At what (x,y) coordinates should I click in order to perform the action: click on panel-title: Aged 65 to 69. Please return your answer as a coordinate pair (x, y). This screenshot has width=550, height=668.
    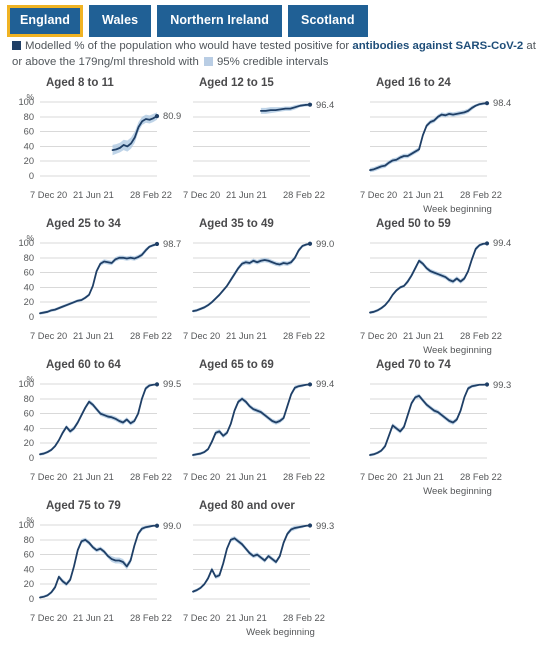
    Looking at the image, I should click on (236, 365).